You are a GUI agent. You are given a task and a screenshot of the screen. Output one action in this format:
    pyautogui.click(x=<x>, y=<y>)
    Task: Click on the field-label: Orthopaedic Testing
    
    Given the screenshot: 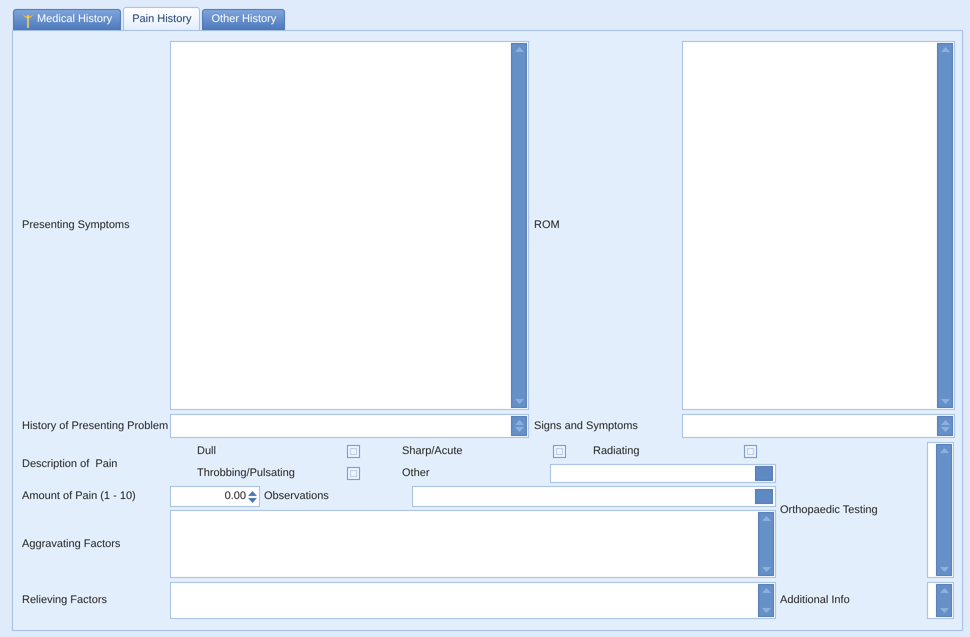 What is the action you would take?
    pyautogui.click(x=829, y=510)
    